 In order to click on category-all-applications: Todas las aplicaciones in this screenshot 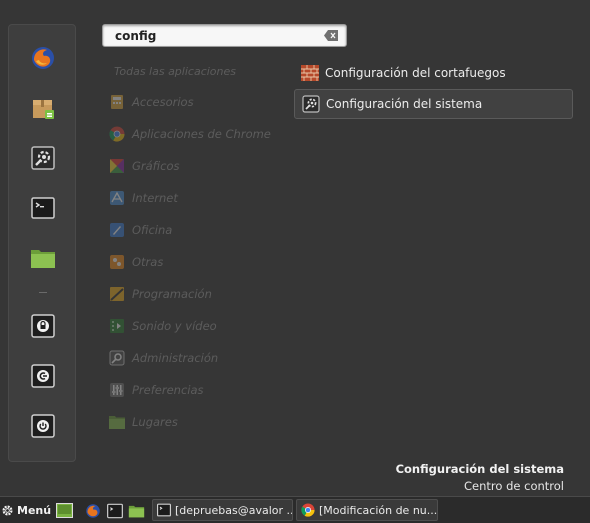, I will do `click(175, 71)`.